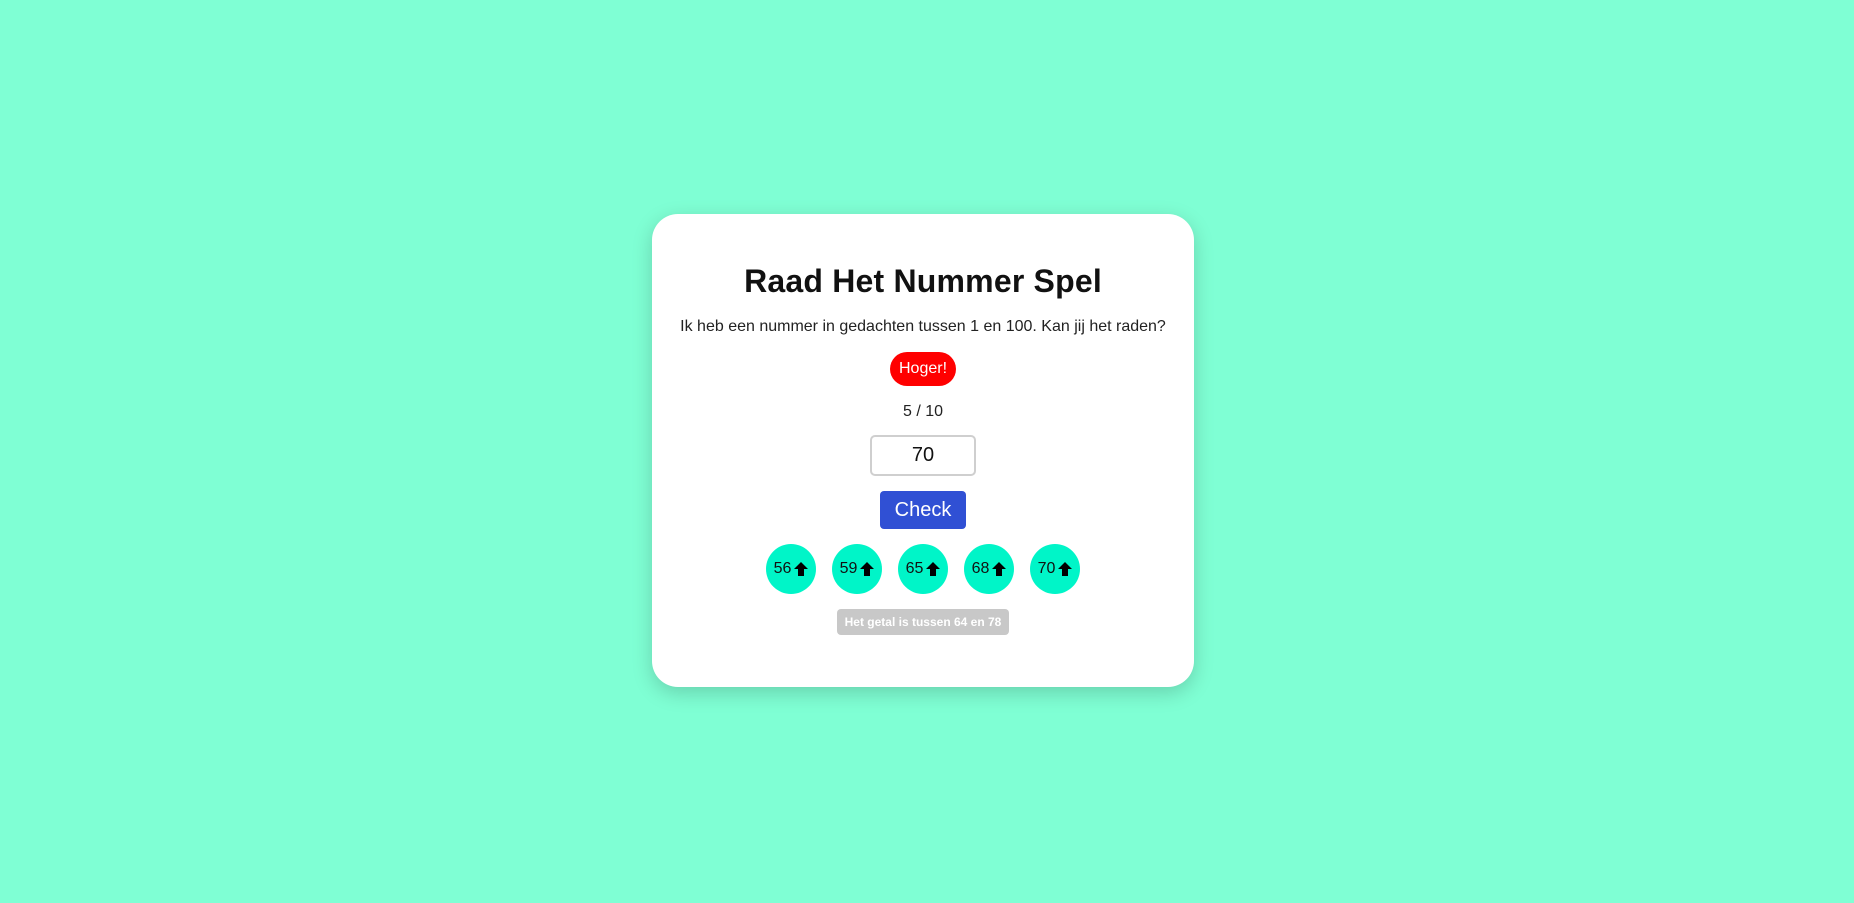 The image size is (1854, 903). I want to click on history-value: 65, so click(914, 568).